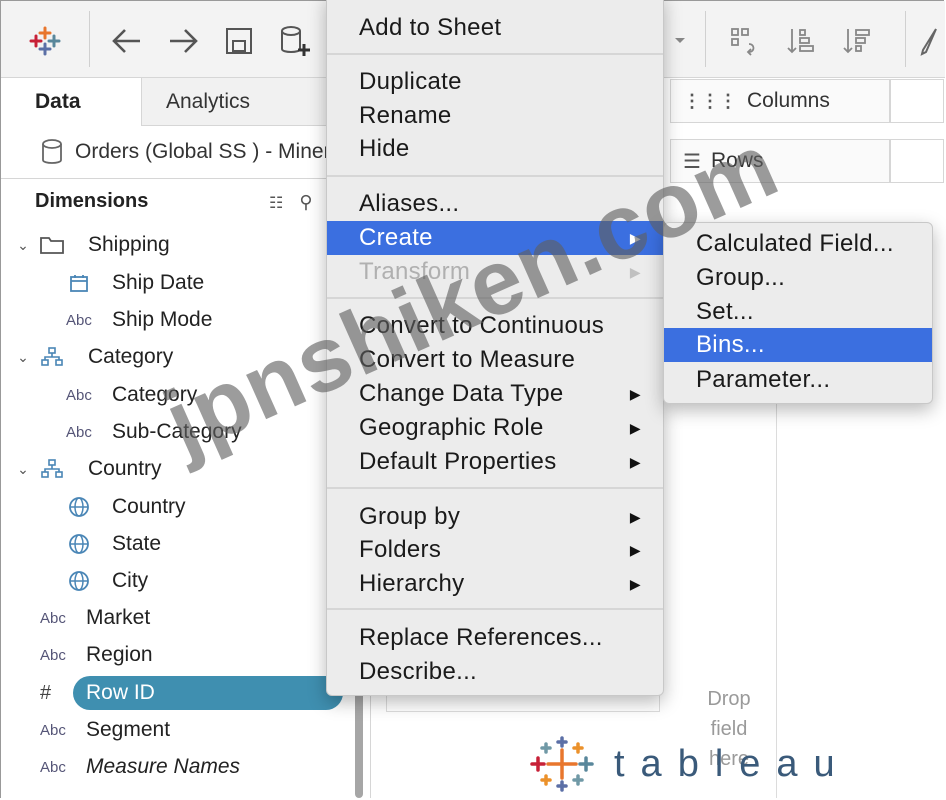  What do you see at coordinates (185, 102) in the screenshot?
I see `pane-tabs: Data Analytics` at bounding box center [185, 102].